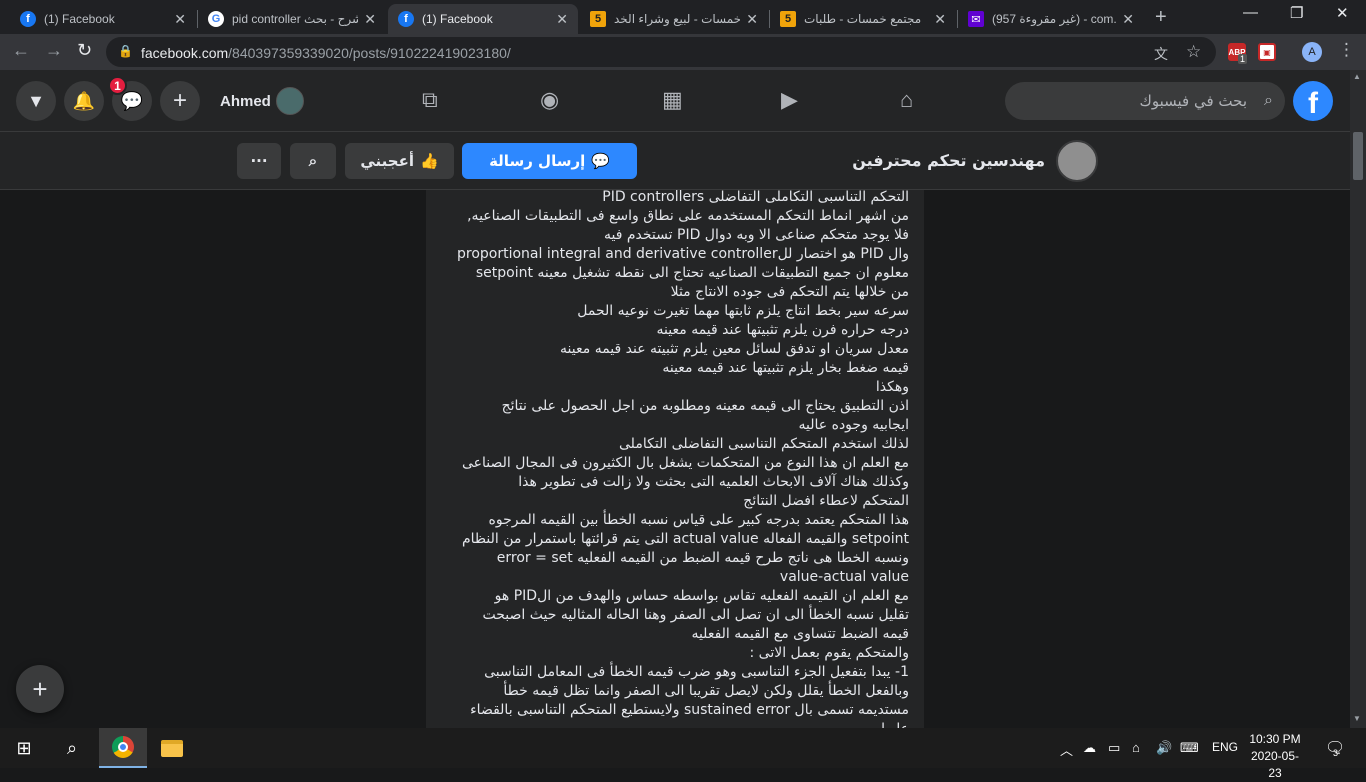 The width and height of the screenshot is (1366, 782). What do you see at coordinates (549, 161) in the screenshot?
I see `send-message-button: إرسال رسالة 💬` at bounding box center [549, 161].